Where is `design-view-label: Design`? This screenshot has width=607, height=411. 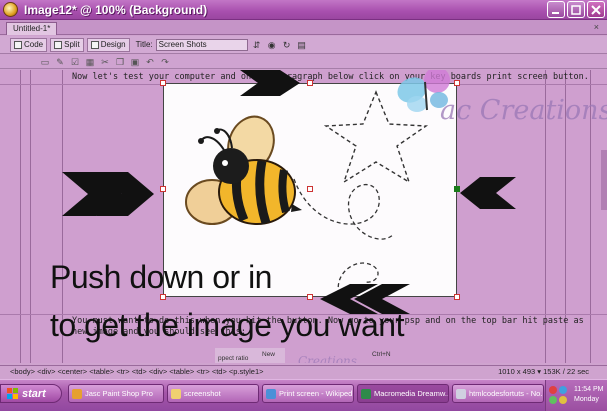
design-view-label: Design is located at coordinates (113, 44).